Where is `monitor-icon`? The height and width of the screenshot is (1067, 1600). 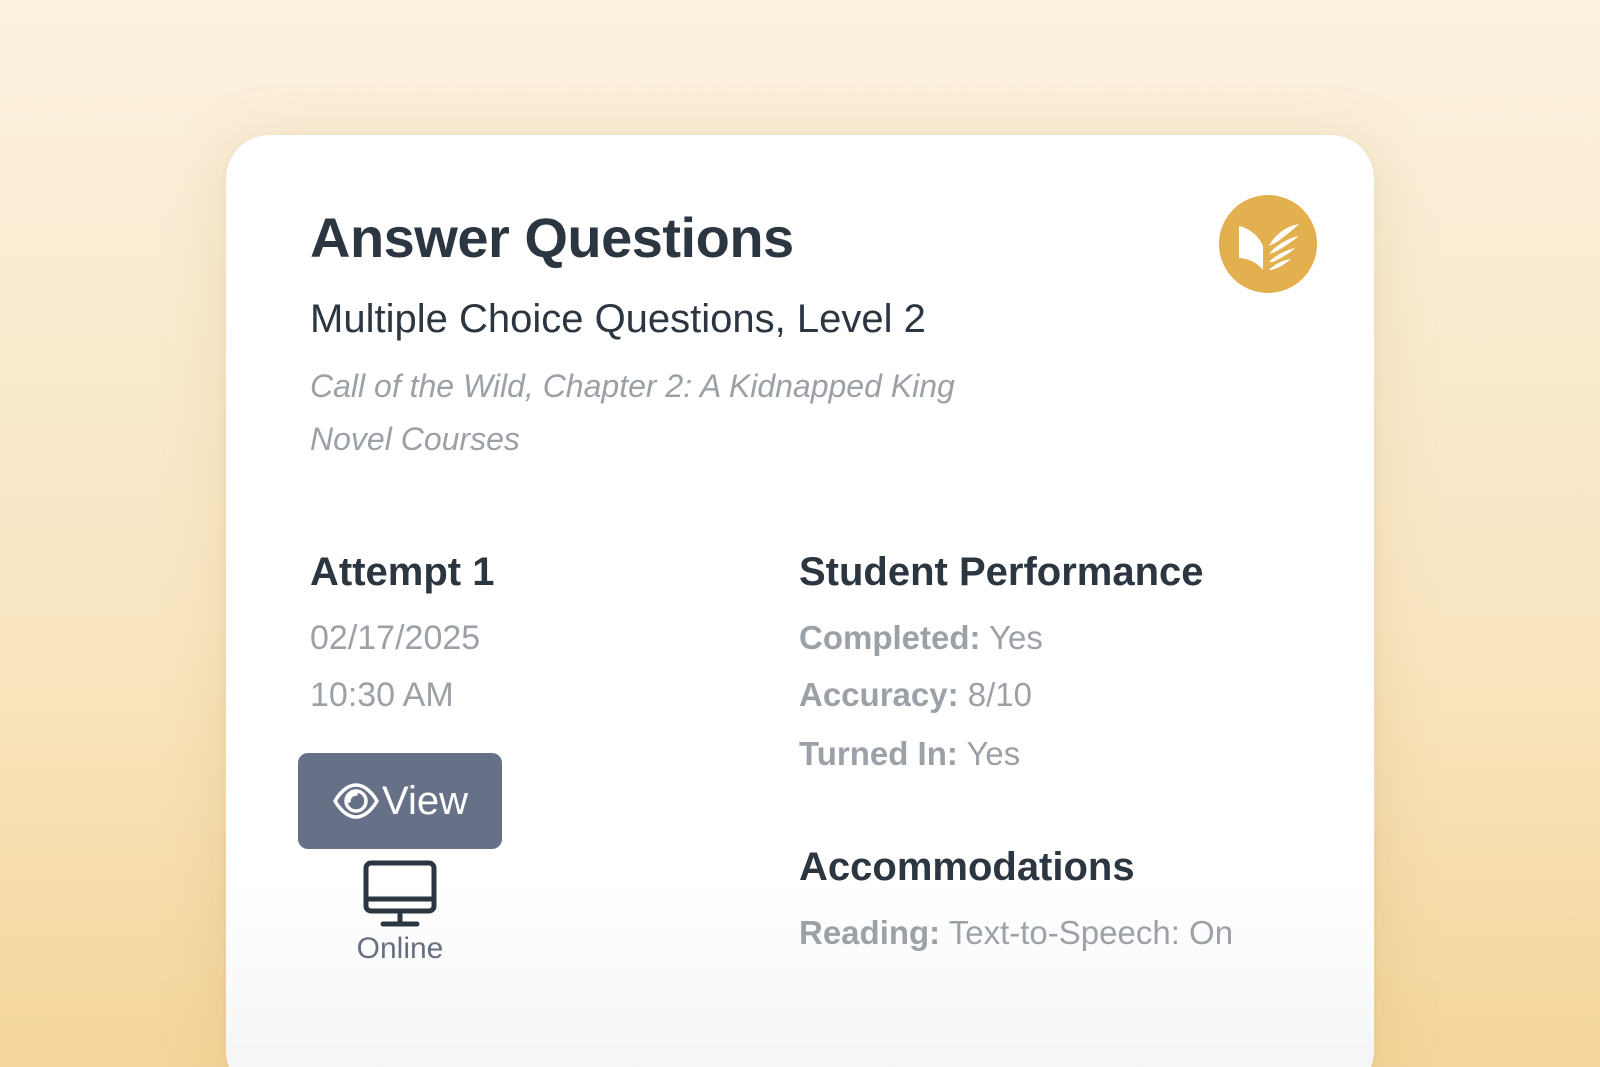 monitor-icon is located at coordinates (400, 893).